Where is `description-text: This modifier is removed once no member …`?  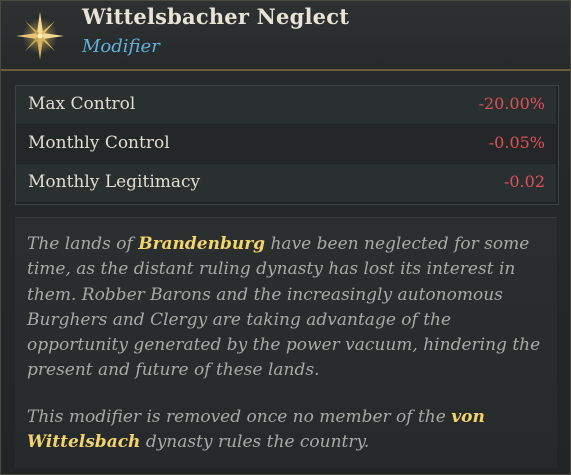
description-text: This modifier is removed once no member … is located at coordinates (239, 417).